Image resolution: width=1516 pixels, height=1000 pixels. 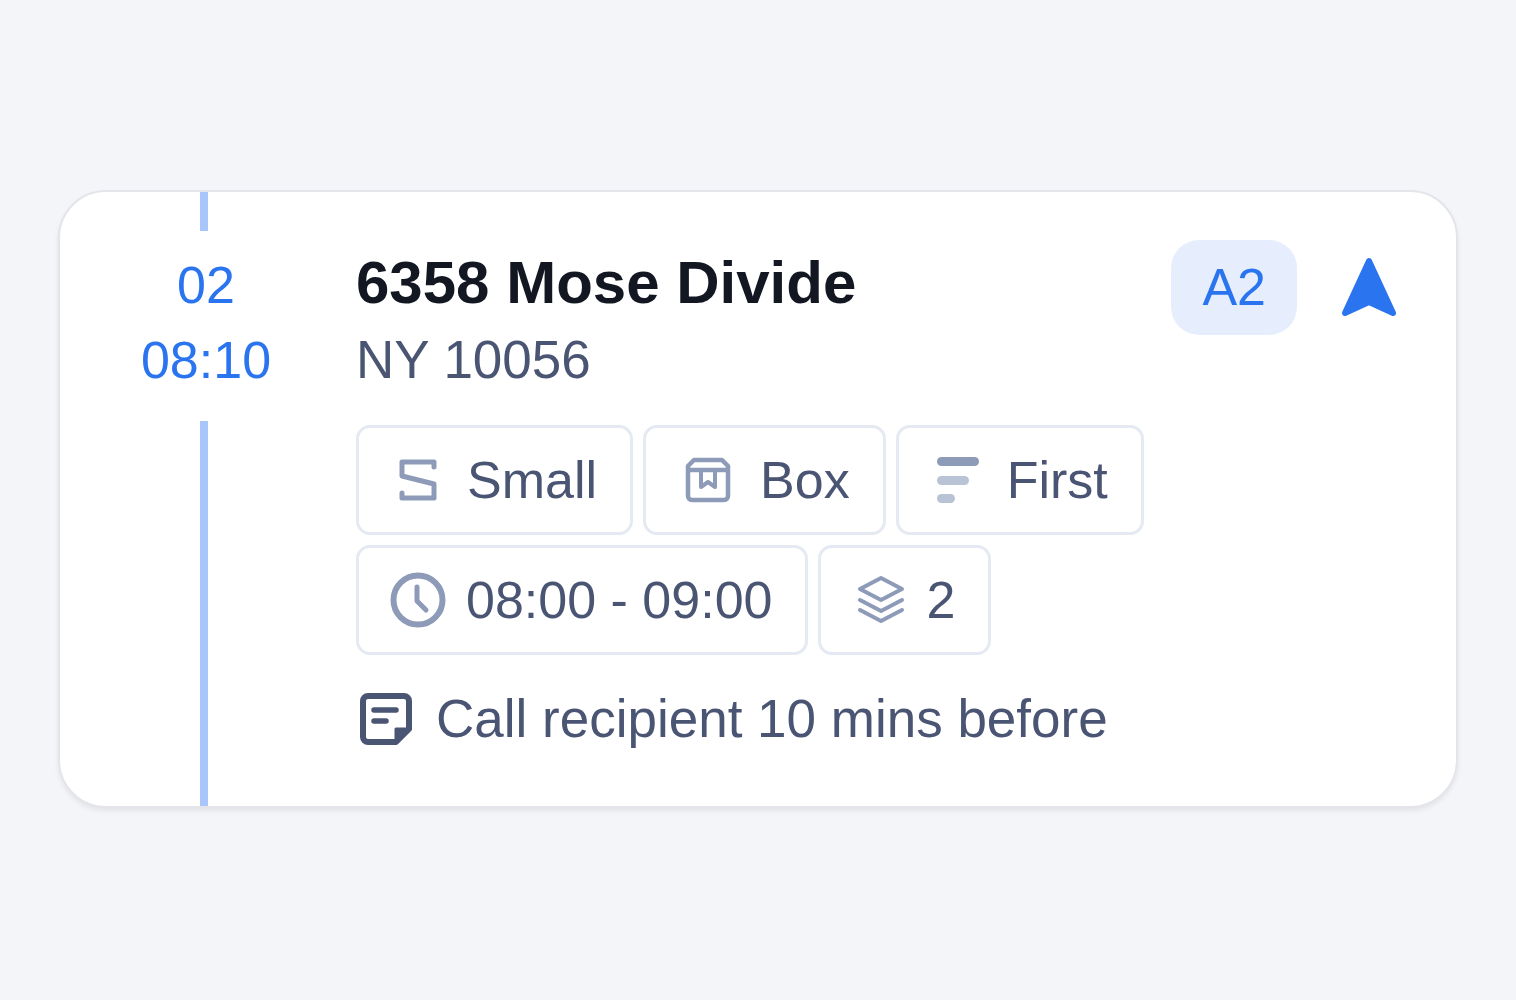 What do you see at coordinates (881, 600) in the screenshot?
I see `layers-icon` at bounding box center [881, 600].